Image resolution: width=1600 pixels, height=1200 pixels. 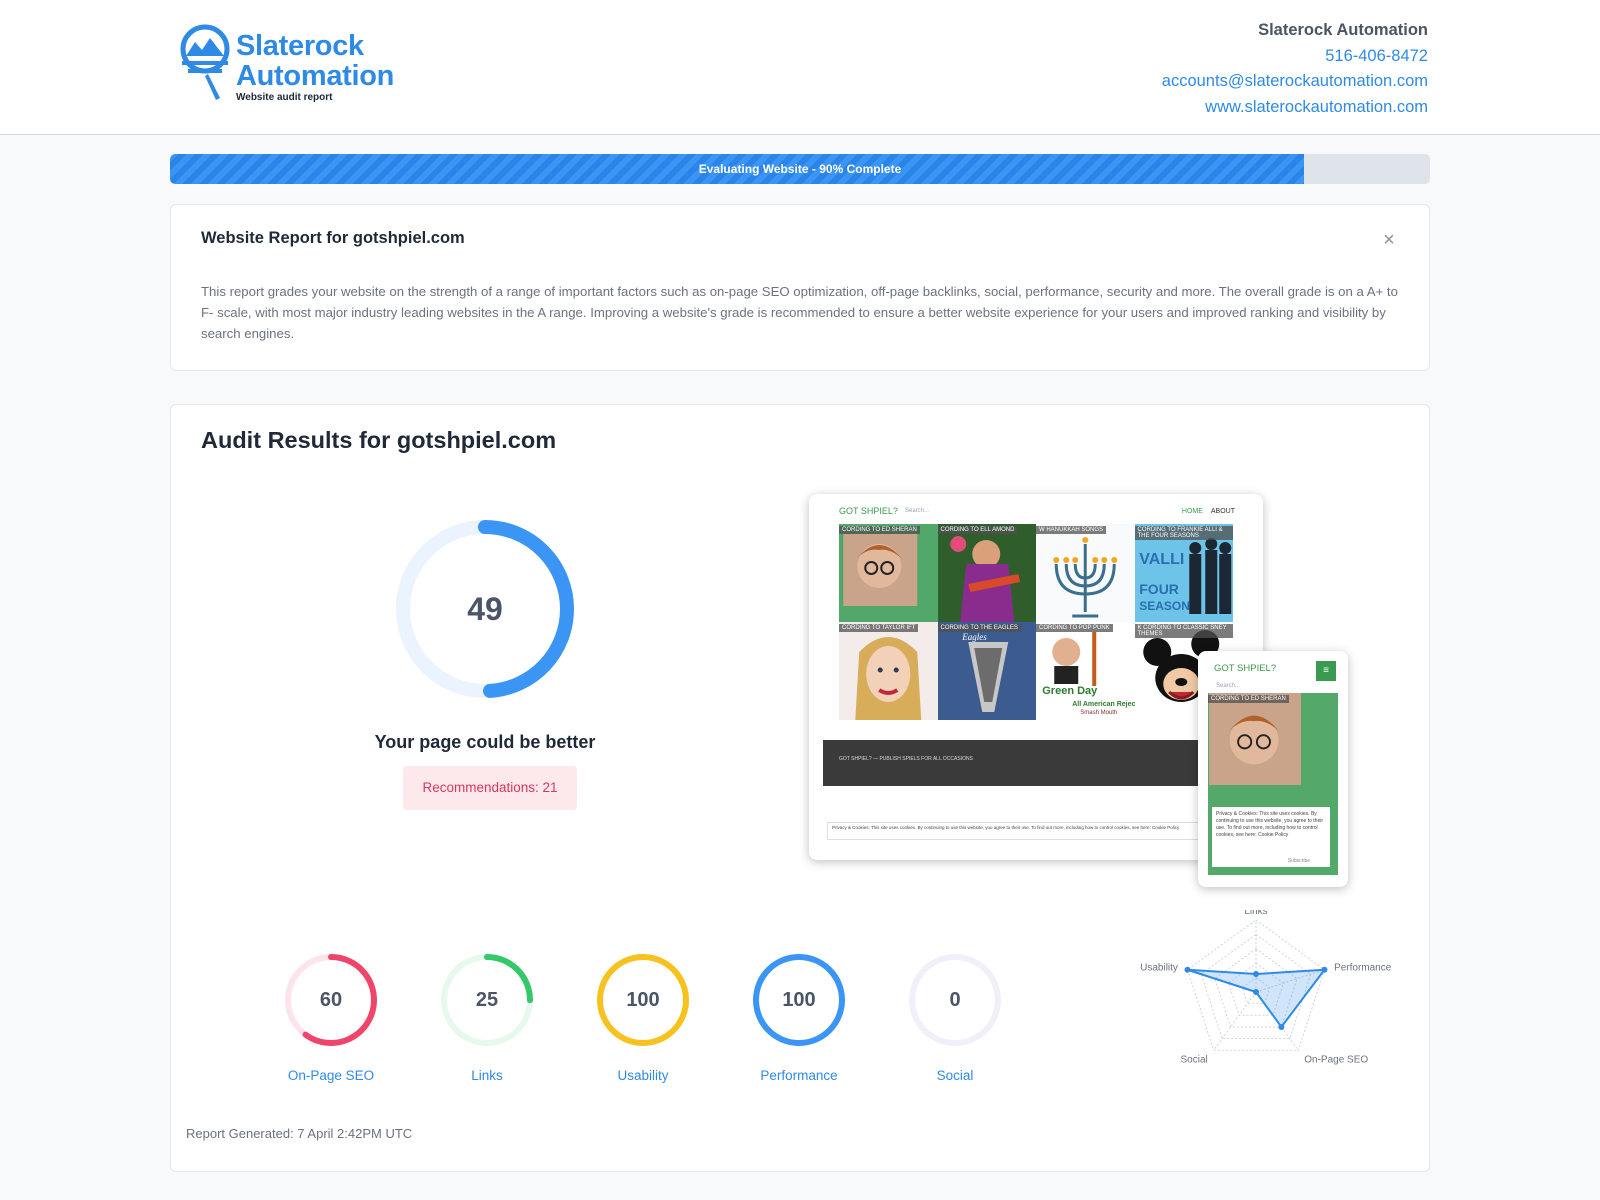 I want to click on recommendations-badge: Recommendations: 21, so click(x=490, y=788).